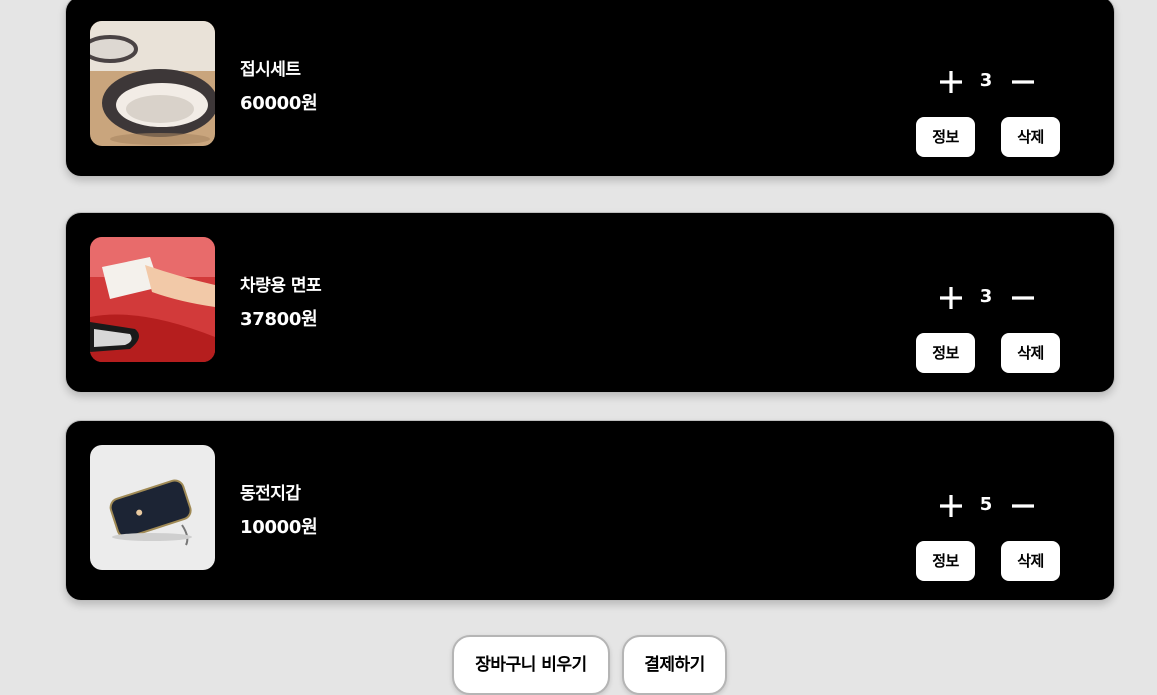  I want to click on car-cloth-icon, so click(152, 299).